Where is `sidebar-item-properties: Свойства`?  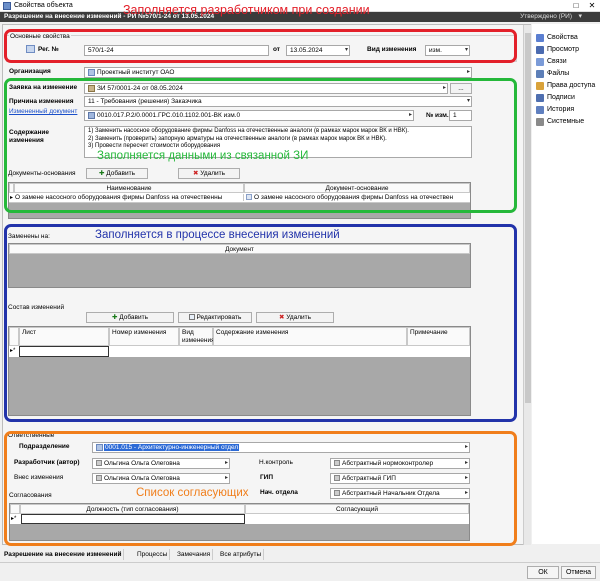
sidebar-item-properties: Свойства is located at coordinates (557, 37).